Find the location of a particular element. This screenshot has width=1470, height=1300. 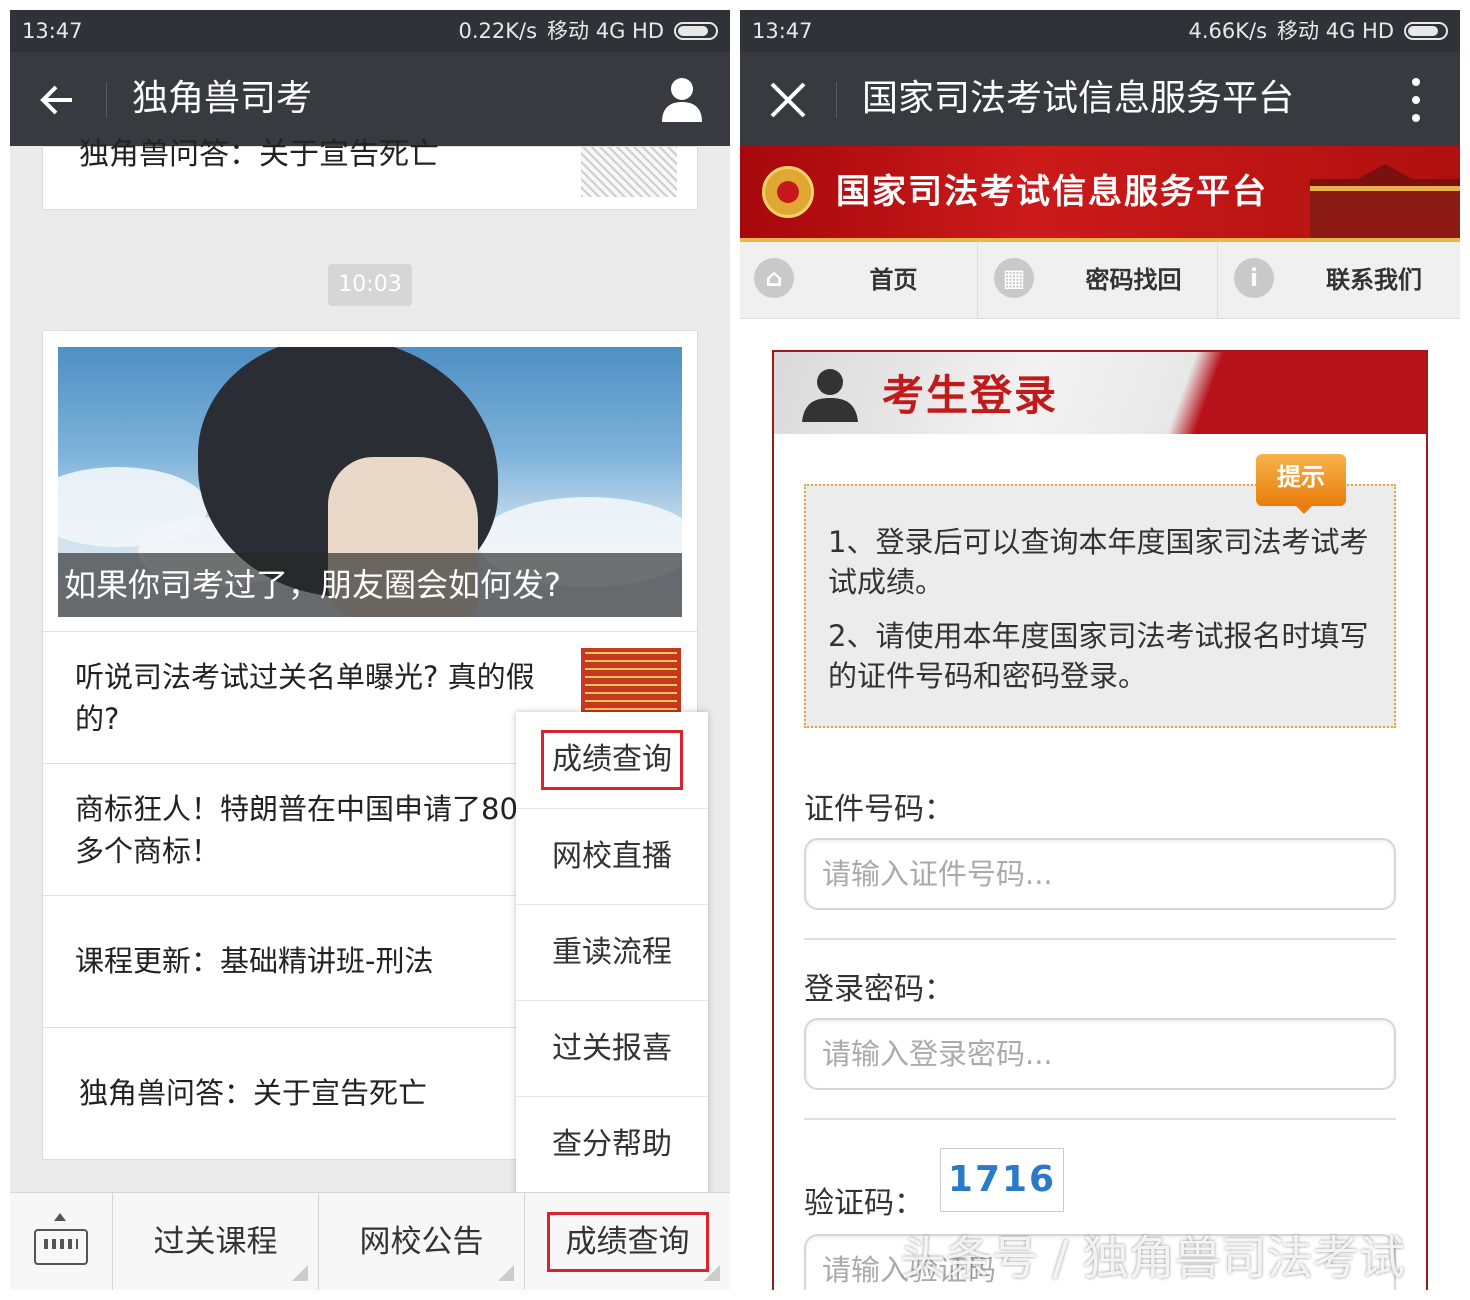

login-header: 考生登录 is located at coordinates (1100, 393).